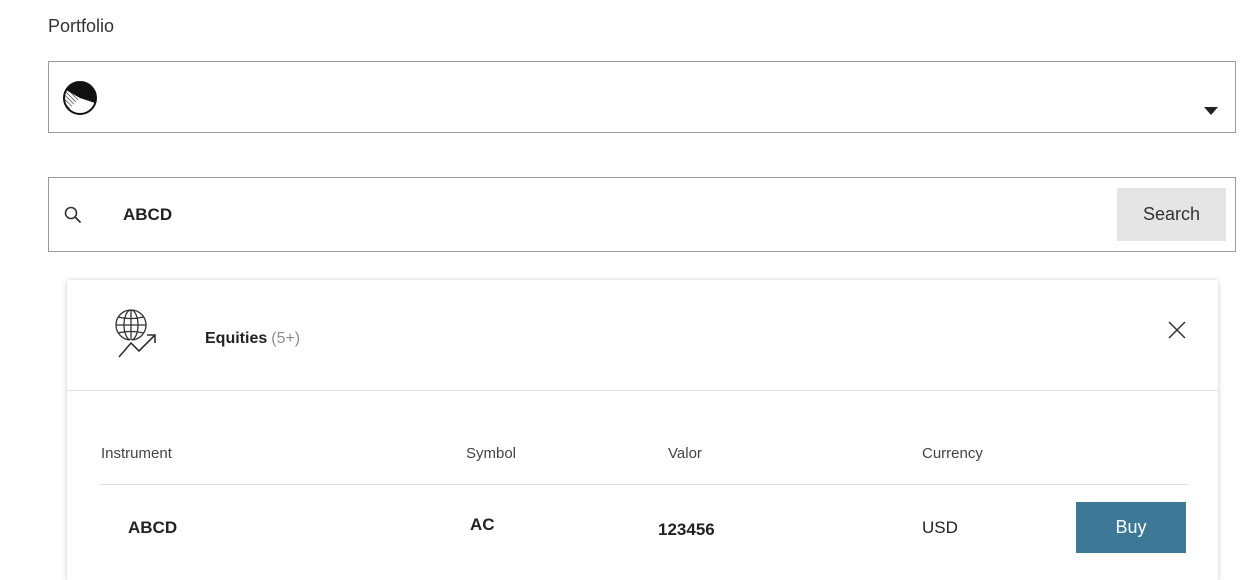  What do you see at coordinates (1171, 214) in the screenshot?
I see `search-button: Search` at bounding box center [1171, 214].